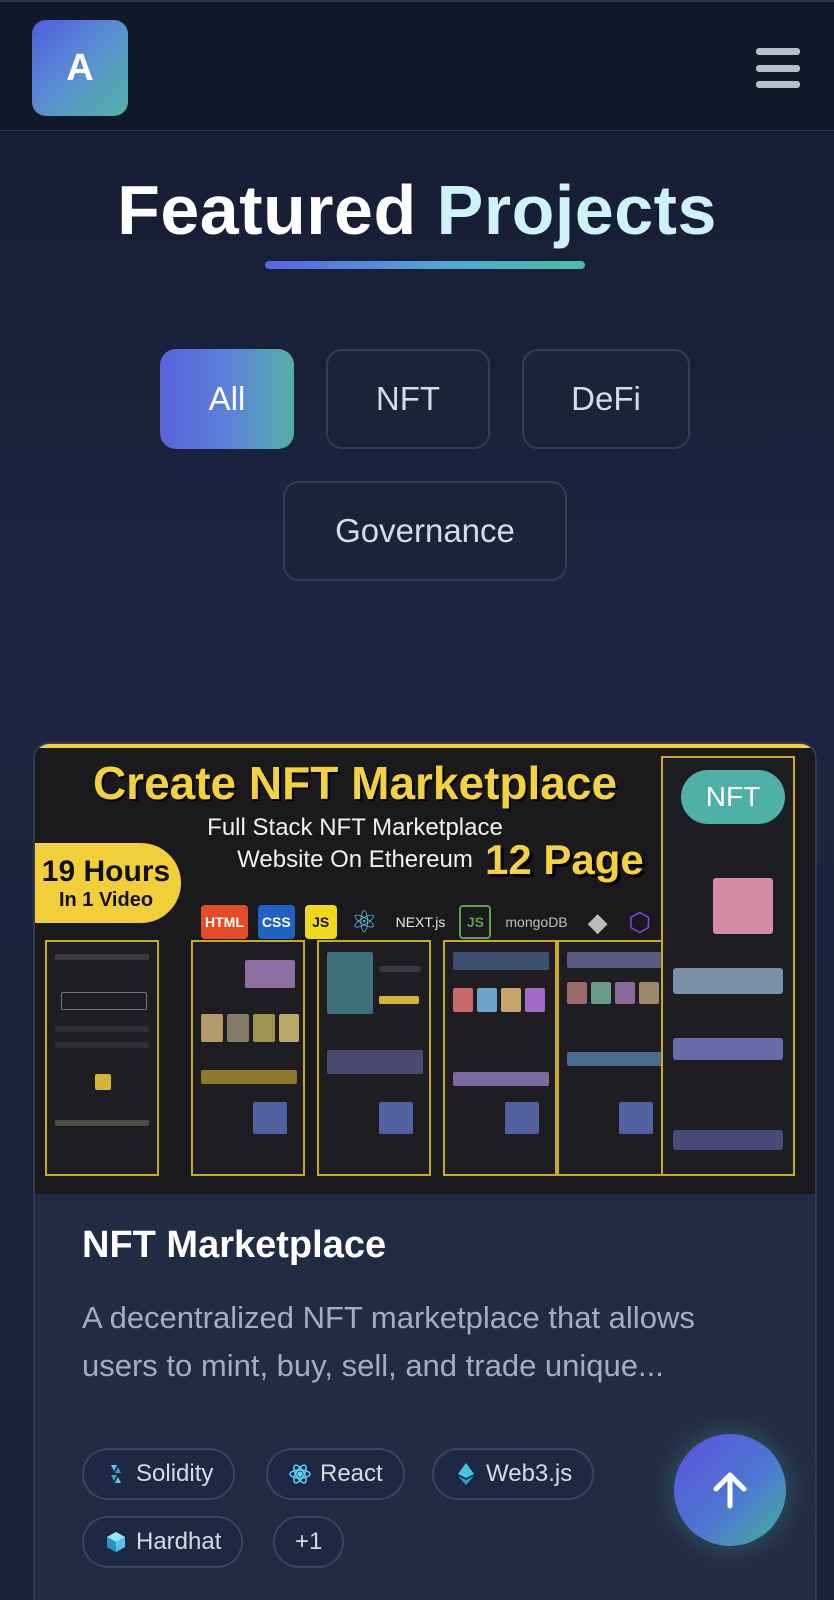 This screenshot has height=1600, width=834. I want to click on nodejs-icon: JS, so click(475, 922).